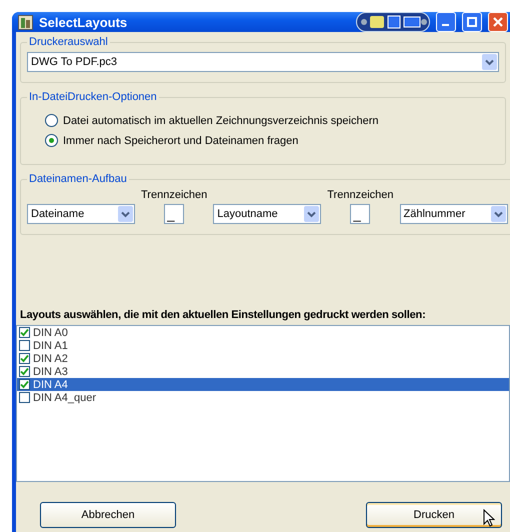  What do you see at coordinates (393, 22) in the screenshot?
I see `toolbar-pill-drawing` at bounding box center [393, 22].